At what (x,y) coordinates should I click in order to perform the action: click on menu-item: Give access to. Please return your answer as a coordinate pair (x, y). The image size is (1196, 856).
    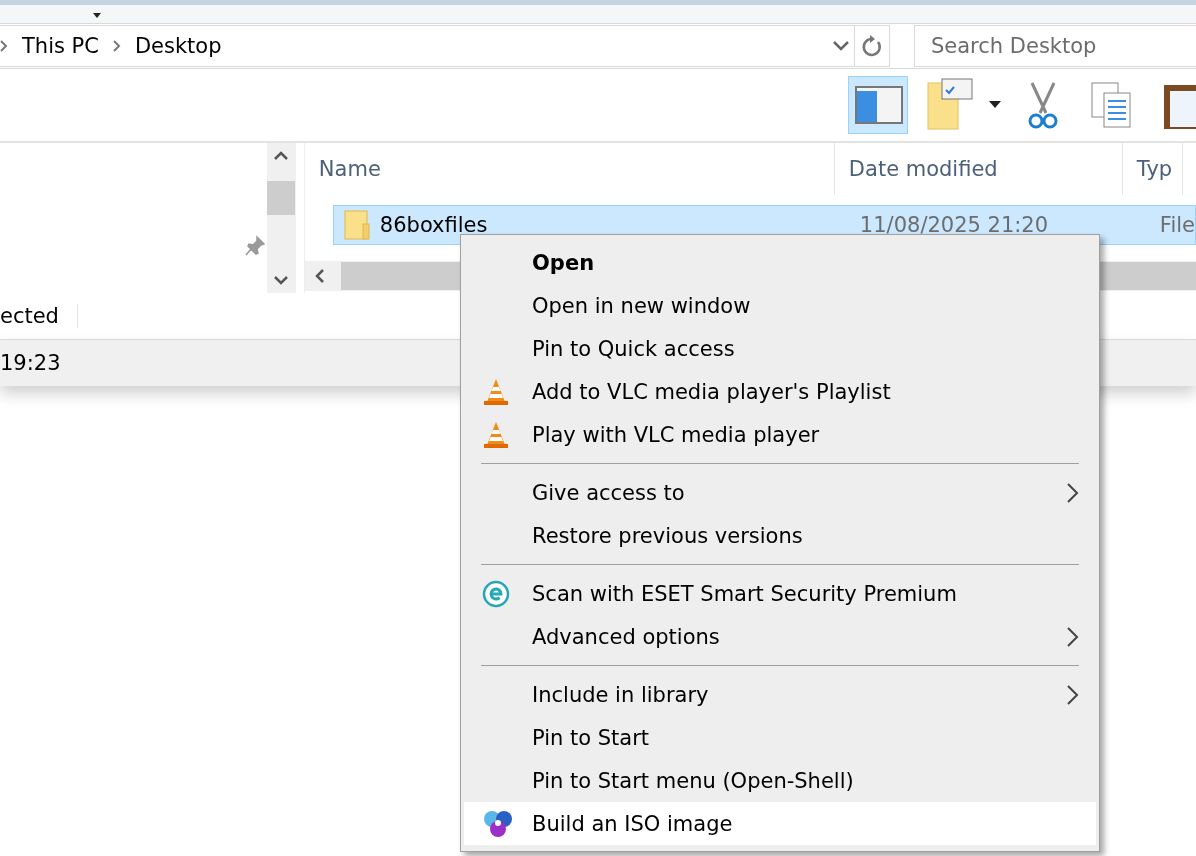
    Looking at the image, I should click on (780, 492).